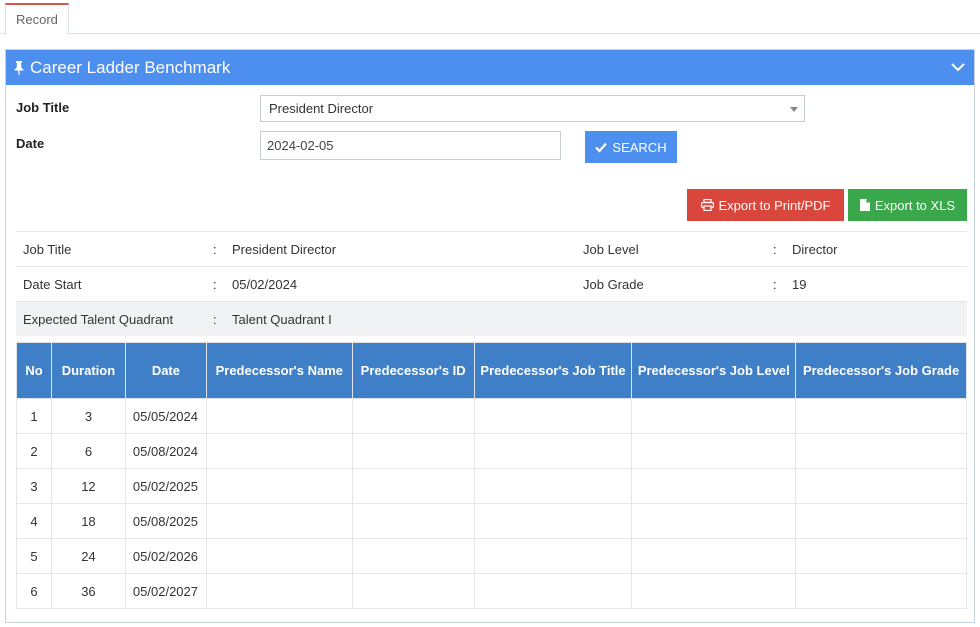  Describe the element at coordinates (490, 17) in the screenshot. I see `tab-bar: Record` at that location.